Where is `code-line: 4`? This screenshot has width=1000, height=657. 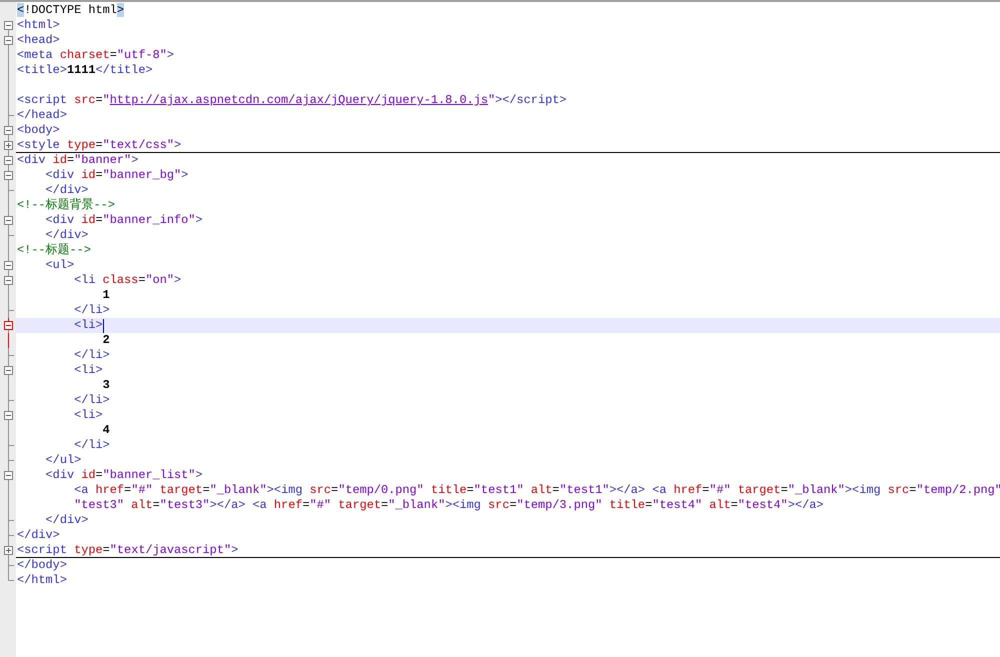
code-line: 4 is located at coordinates (106, 430).